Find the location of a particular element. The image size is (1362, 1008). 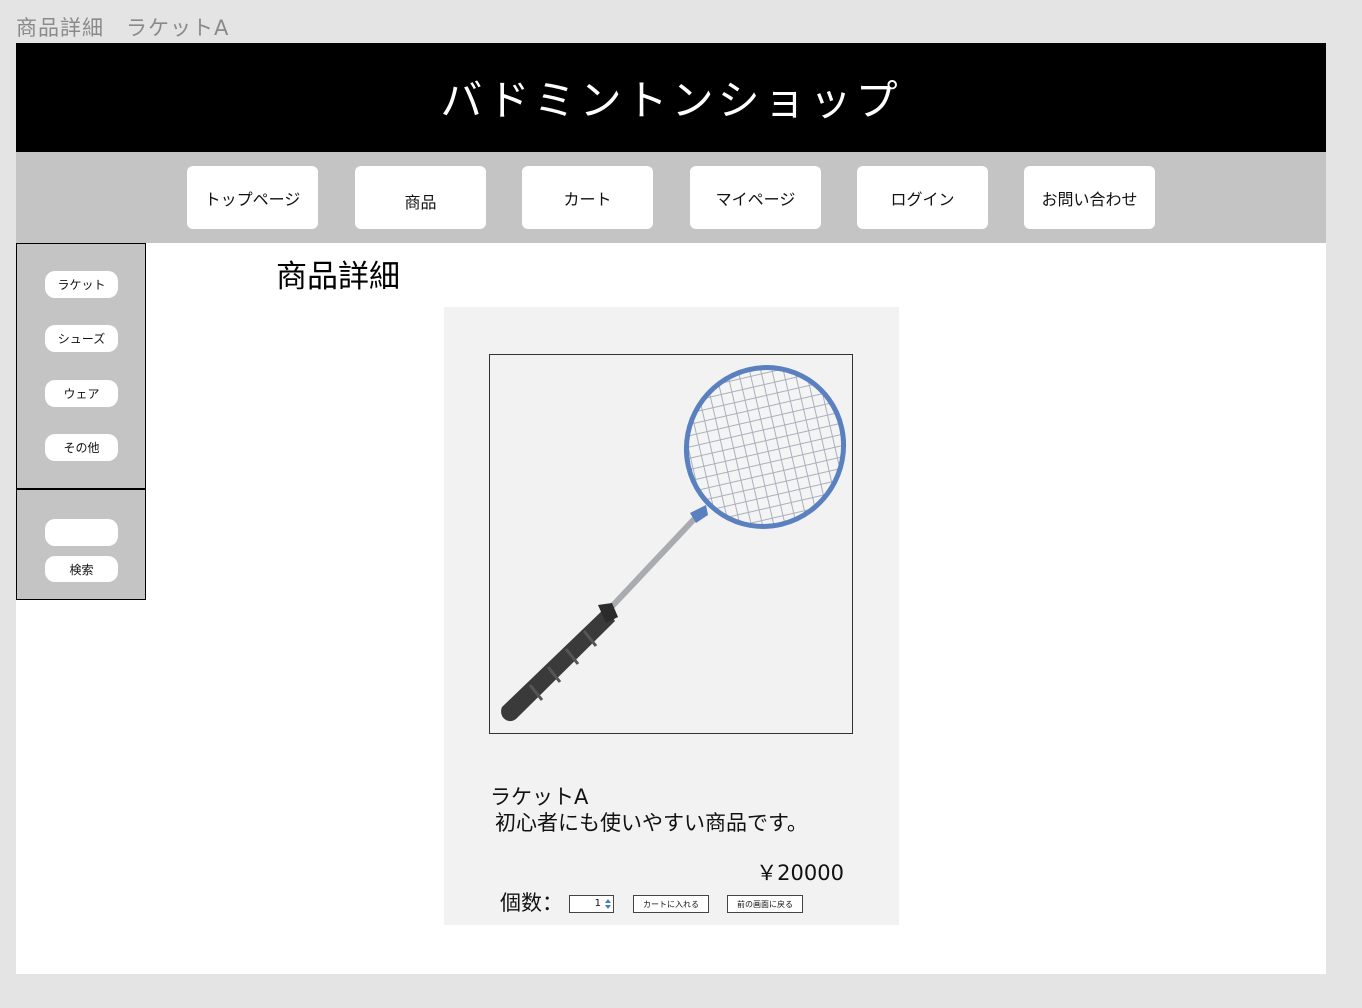

badminton-racket-icon is located at coordinates (674, 543).